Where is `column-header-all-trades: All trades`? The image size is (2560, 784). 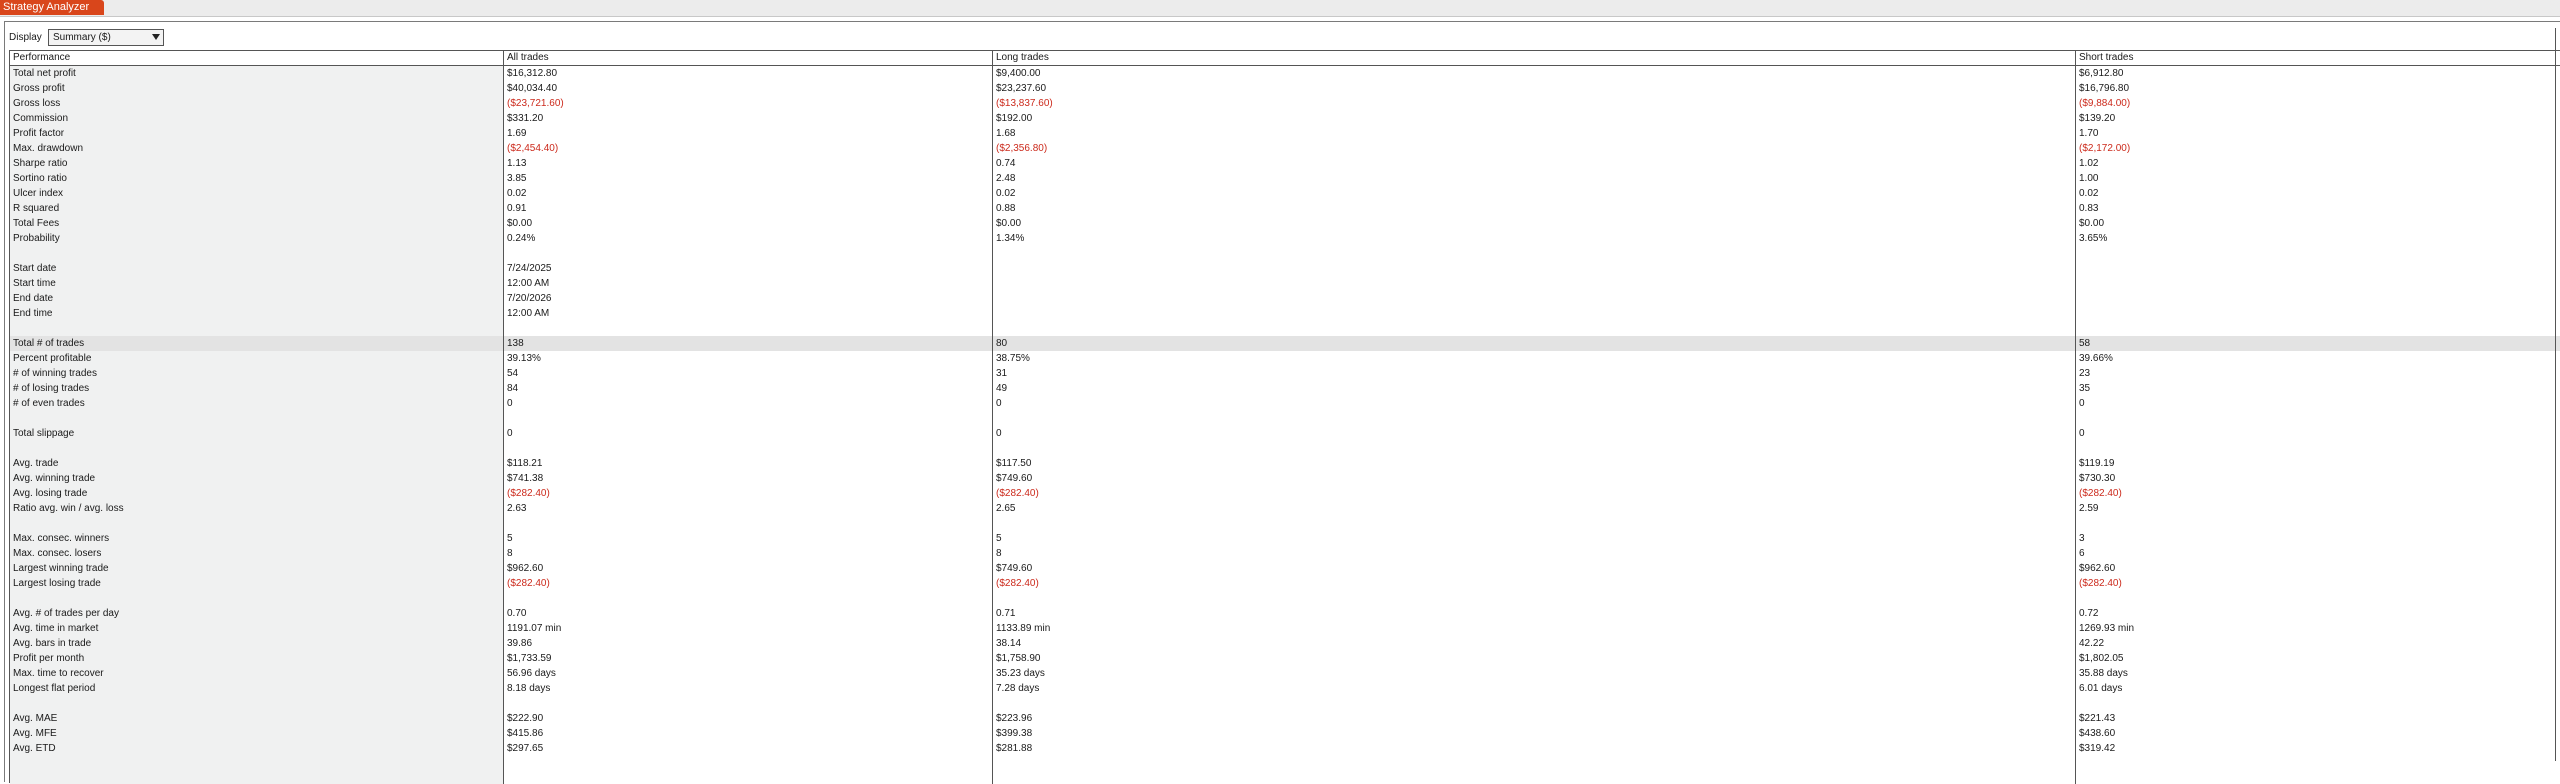
column-header-all-trades: All trades is located at coordinates (748, 58).